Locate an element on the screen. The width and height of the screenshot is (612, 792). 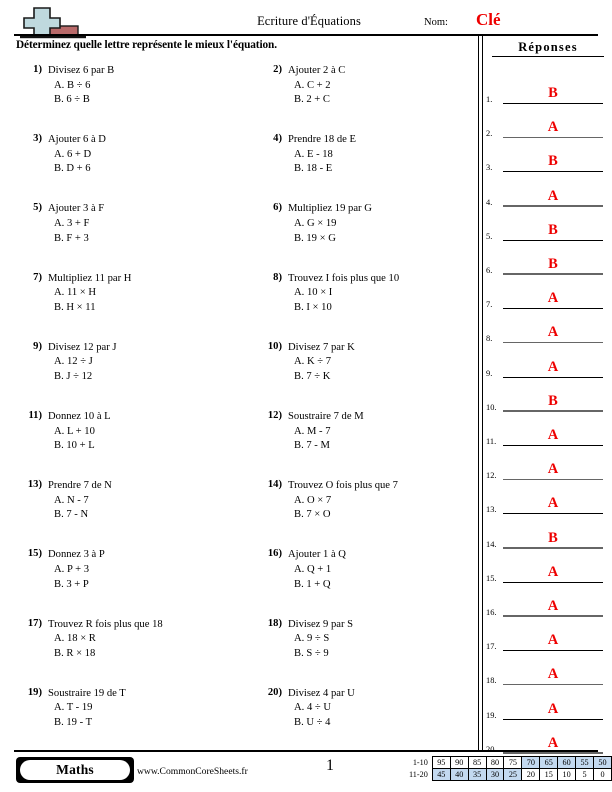
choice-a: A. Q + 1 is located at coordinates (383, 570).